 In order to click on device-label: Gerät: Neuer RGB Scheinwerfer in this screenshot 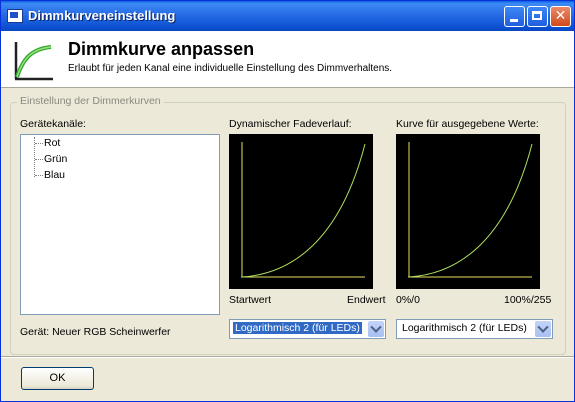, I will do `click(95, 332)`.